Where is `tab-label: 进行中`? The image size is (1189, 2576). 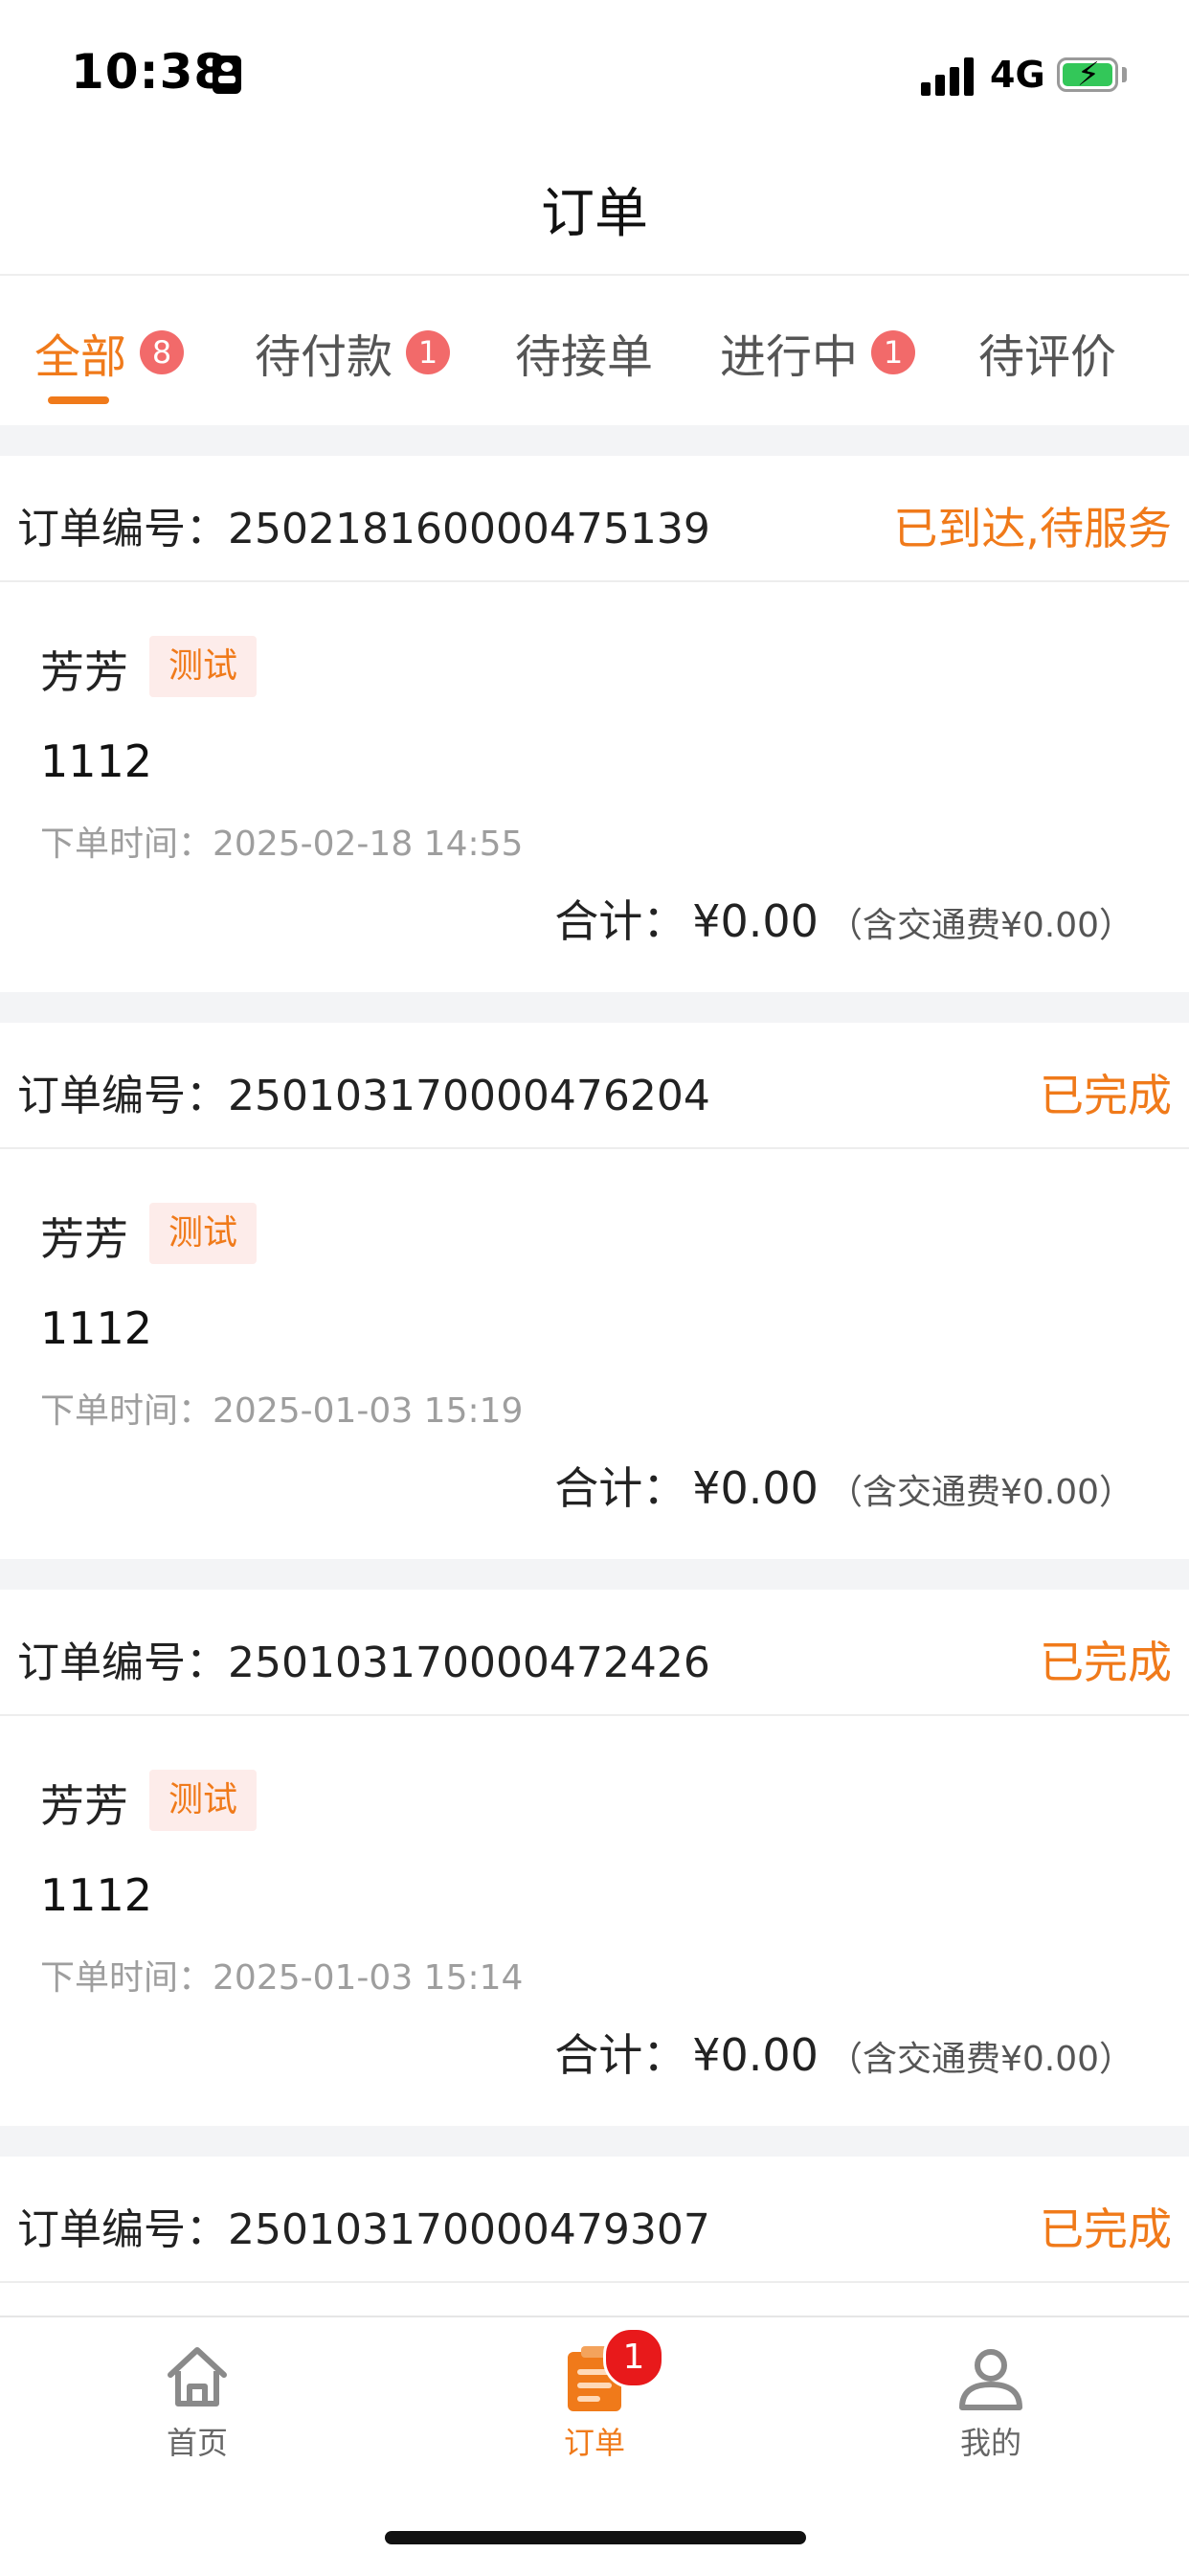 tab-label: 进行中 is located at coordinates (789, 357).